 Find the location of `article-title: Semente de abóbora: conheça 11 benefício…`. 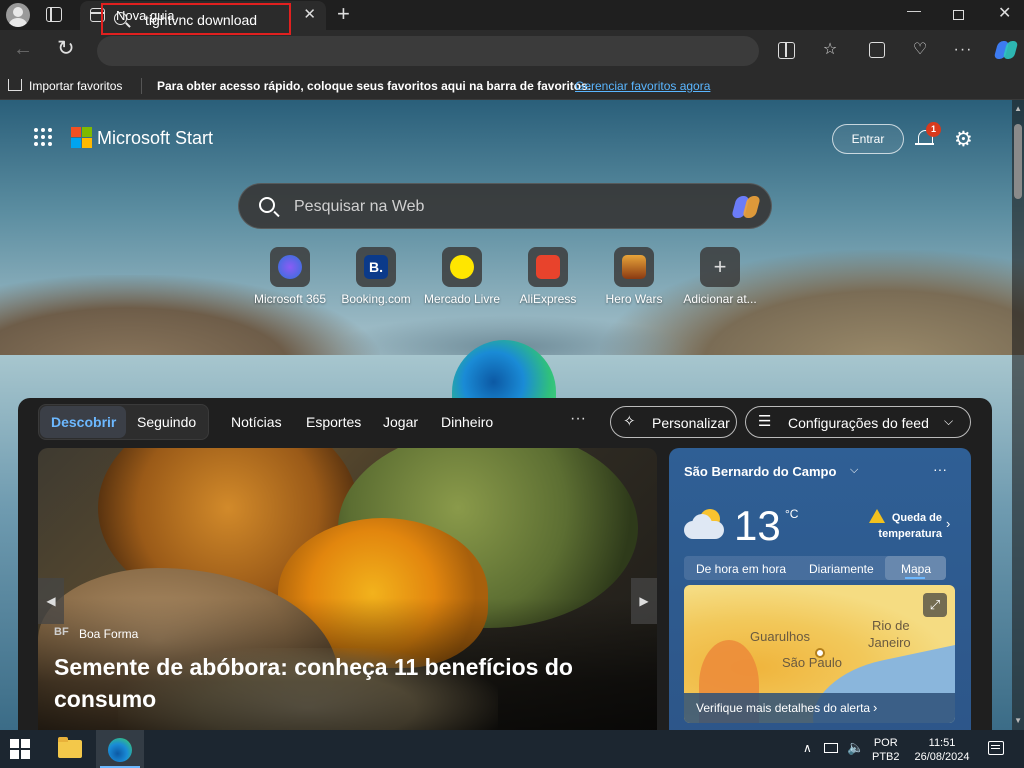

article-title: Semente de abóbora: conheça 11 benefício… is located at coordinates (334, 683).